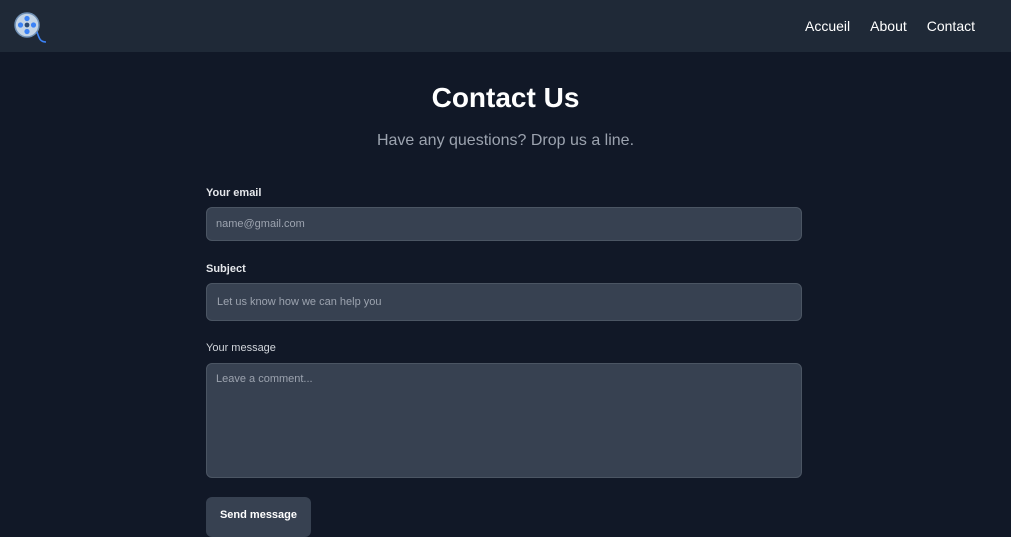  Describe the element at coordinates (951, 26) in the screenshot. I see `nav-link-contact: Contact` at that location.